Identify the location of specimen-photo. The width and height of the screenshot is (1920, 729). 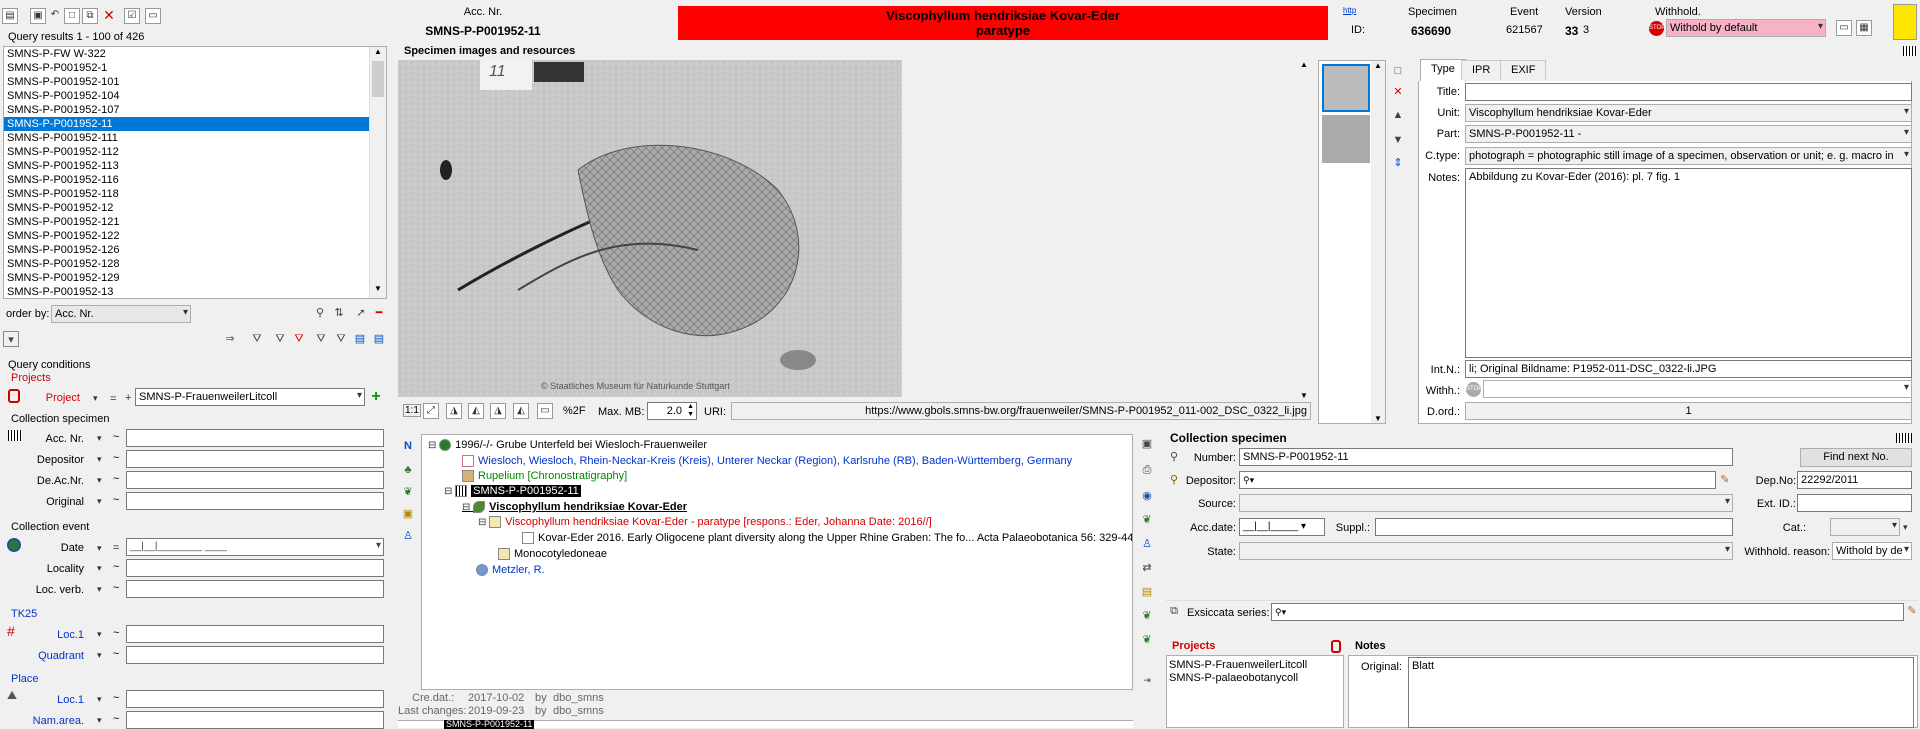
(650, 228).